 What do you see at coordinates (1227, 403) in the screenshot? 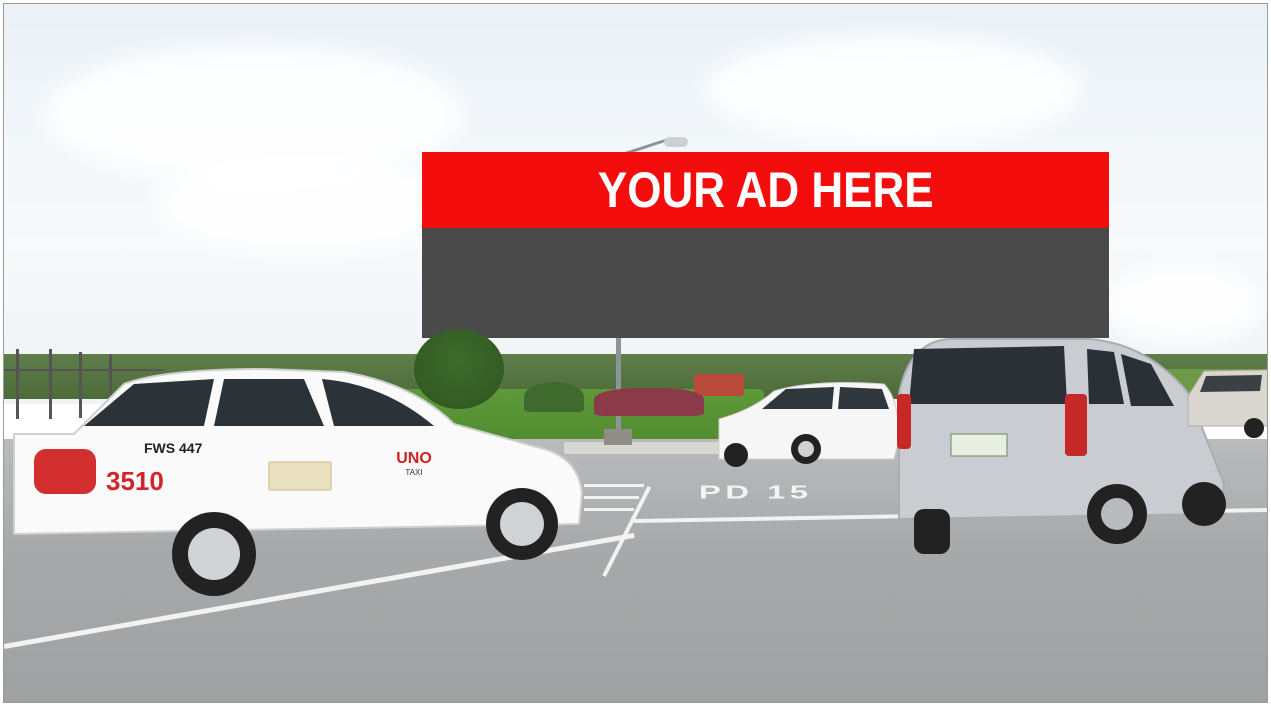
I see `distant-suv` at bounding box center [1227, 403].